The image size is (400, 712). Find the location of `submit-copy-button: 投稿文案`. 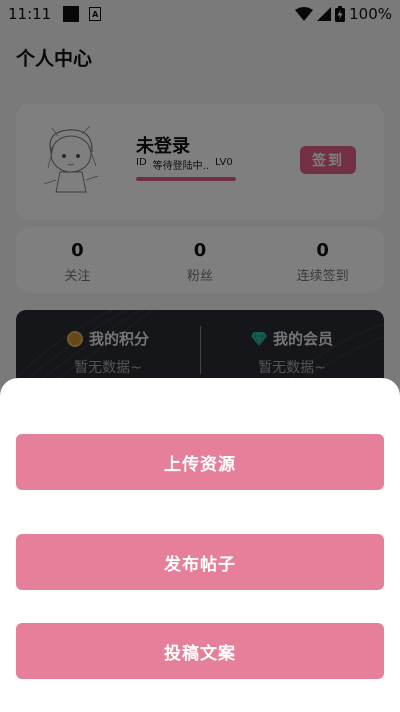

submit-copy-button: 投稿文案 is located at coordinates (200, 651).